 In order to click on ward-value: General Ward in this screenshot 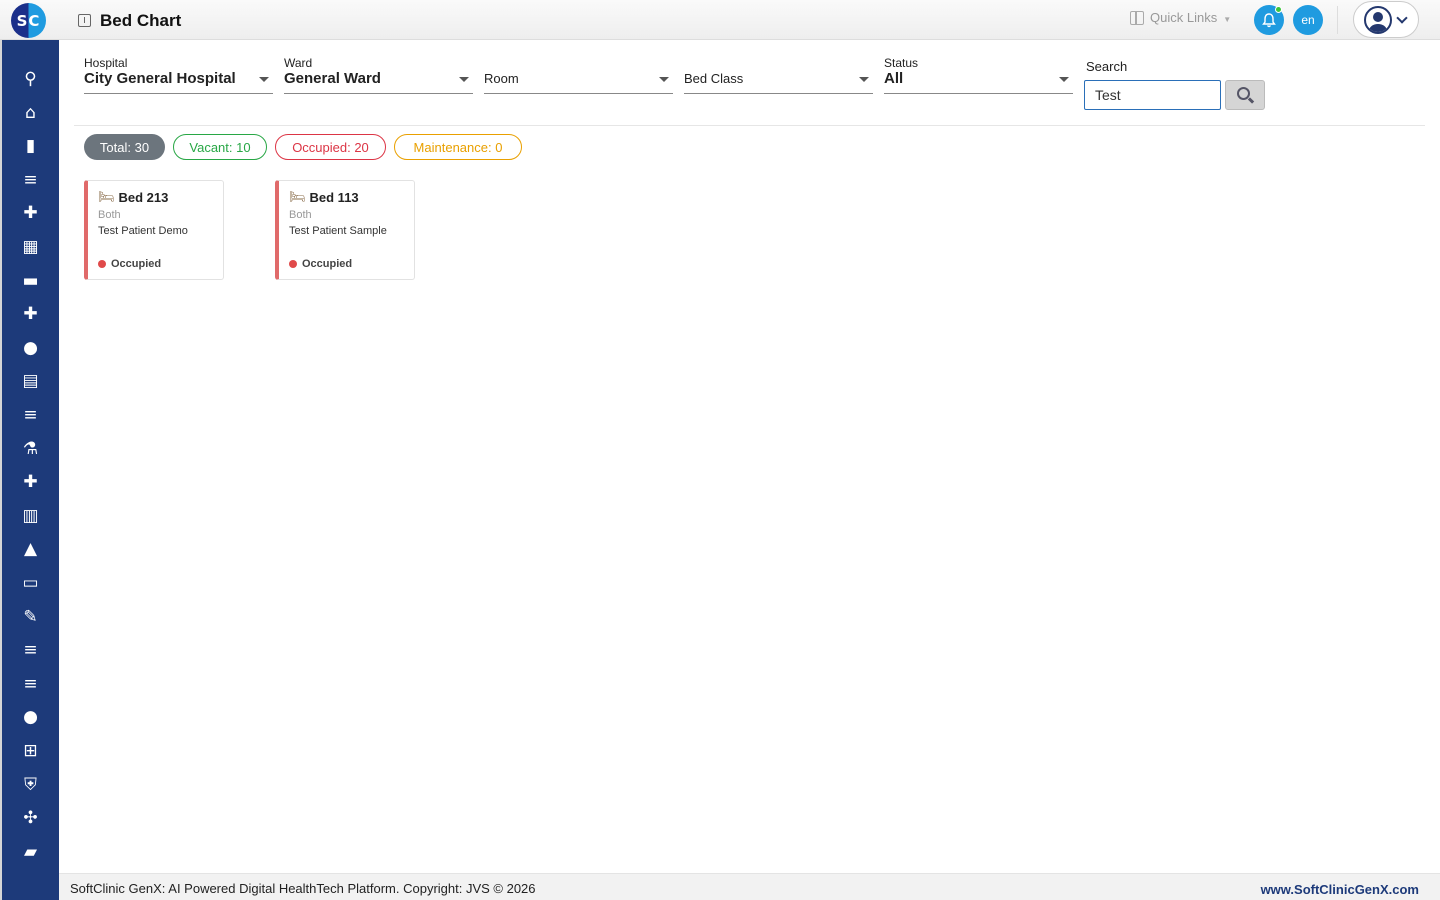, I will do `click(332, 78)`.